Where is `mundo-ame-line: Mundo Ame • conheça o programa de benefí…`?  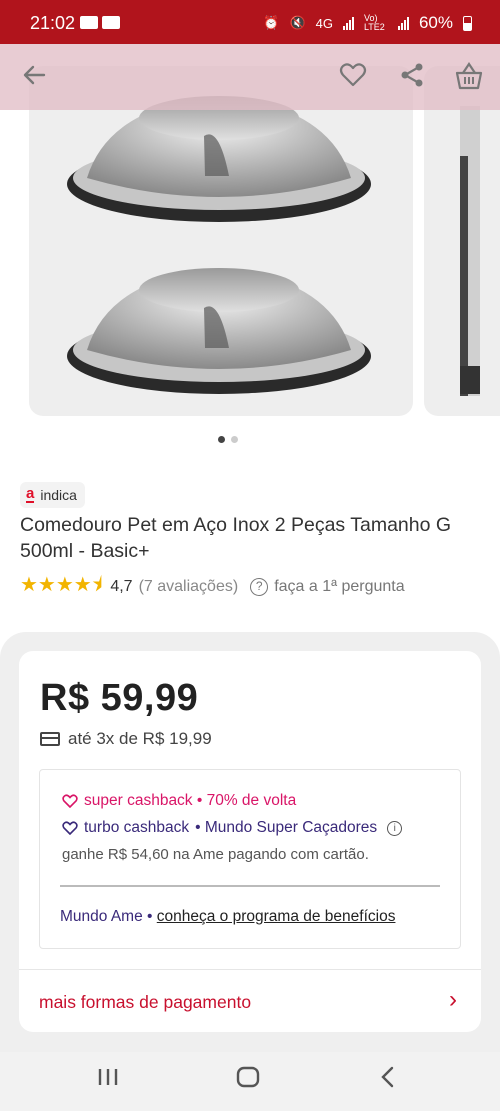
mundo-ame-line: Mundo Ame • conheça o programa de benefí… is located at coordinates (227, 917).